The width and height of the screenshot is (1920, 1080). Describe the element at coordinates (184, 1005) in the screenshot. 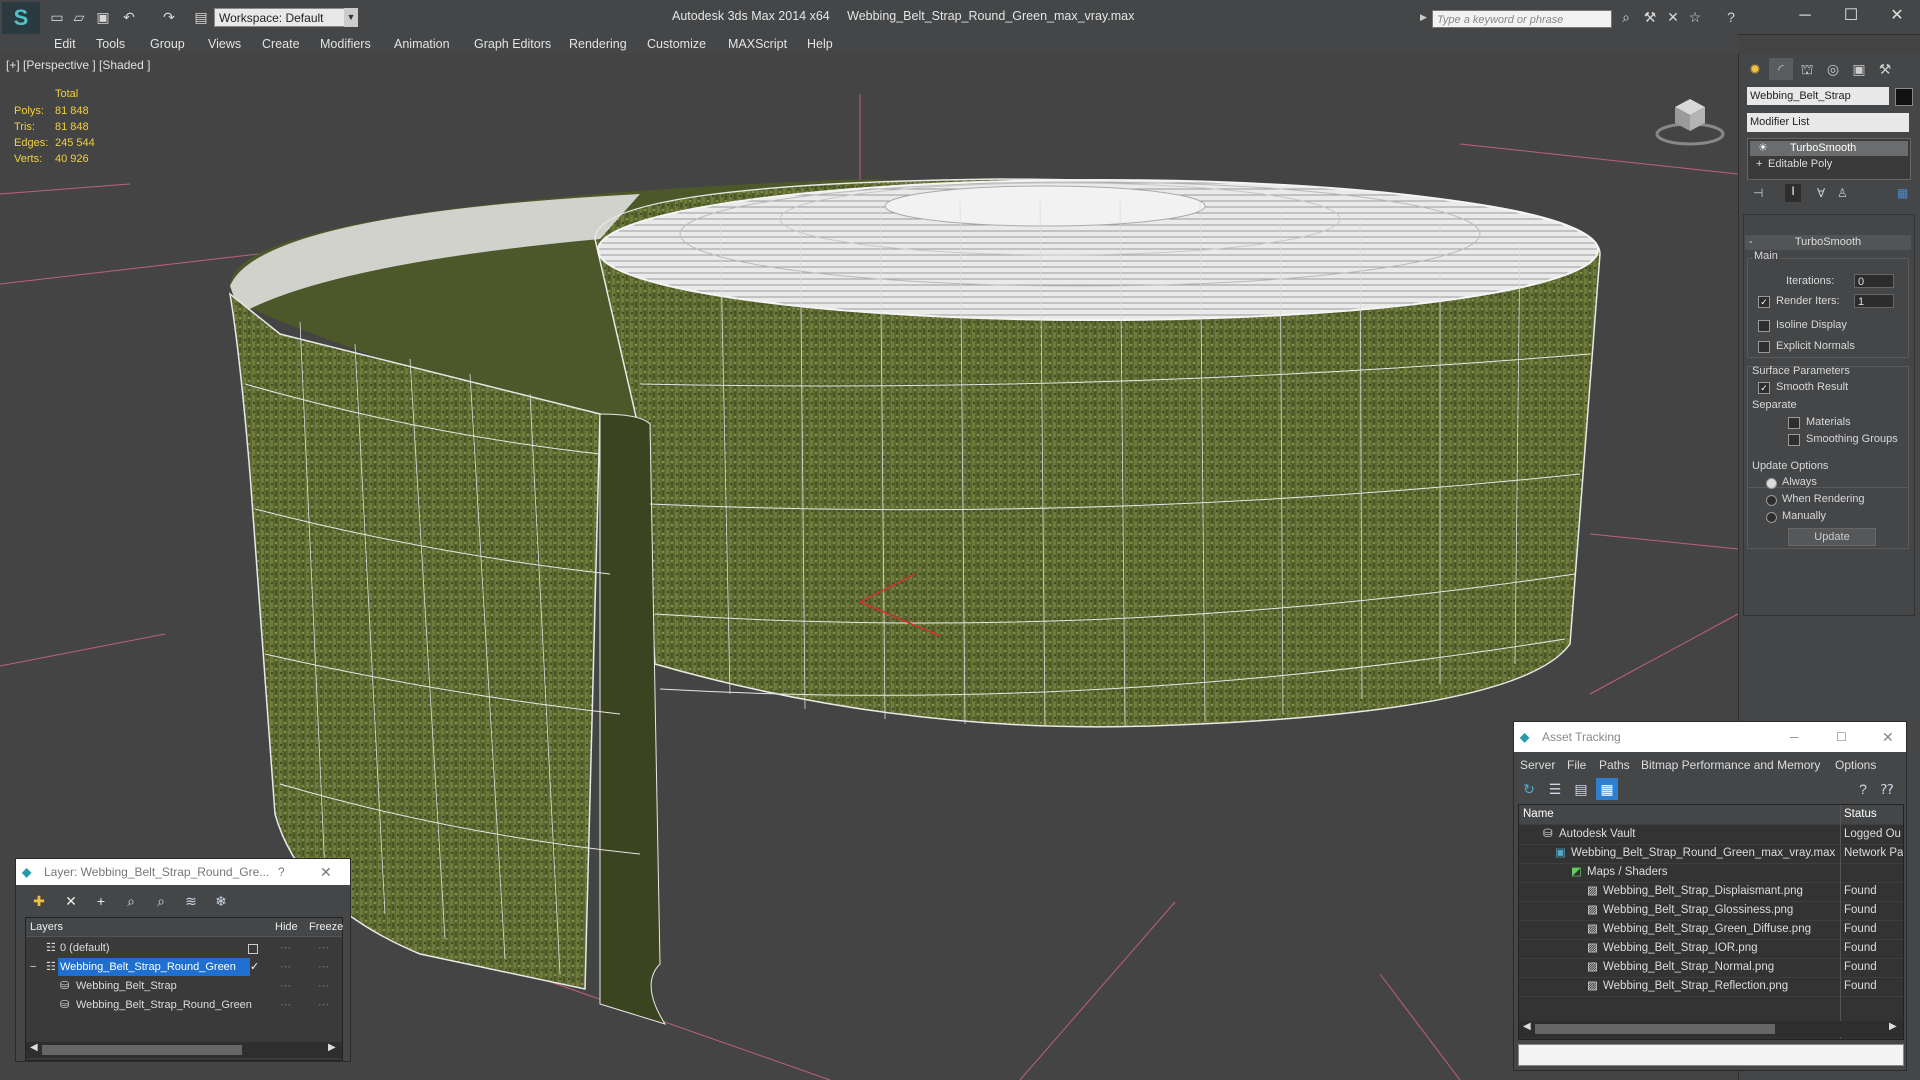

I see `layer-object-row: ⛁ Webbing_Belt_Strap_Round_Green ⋯ ⋯` at that location.